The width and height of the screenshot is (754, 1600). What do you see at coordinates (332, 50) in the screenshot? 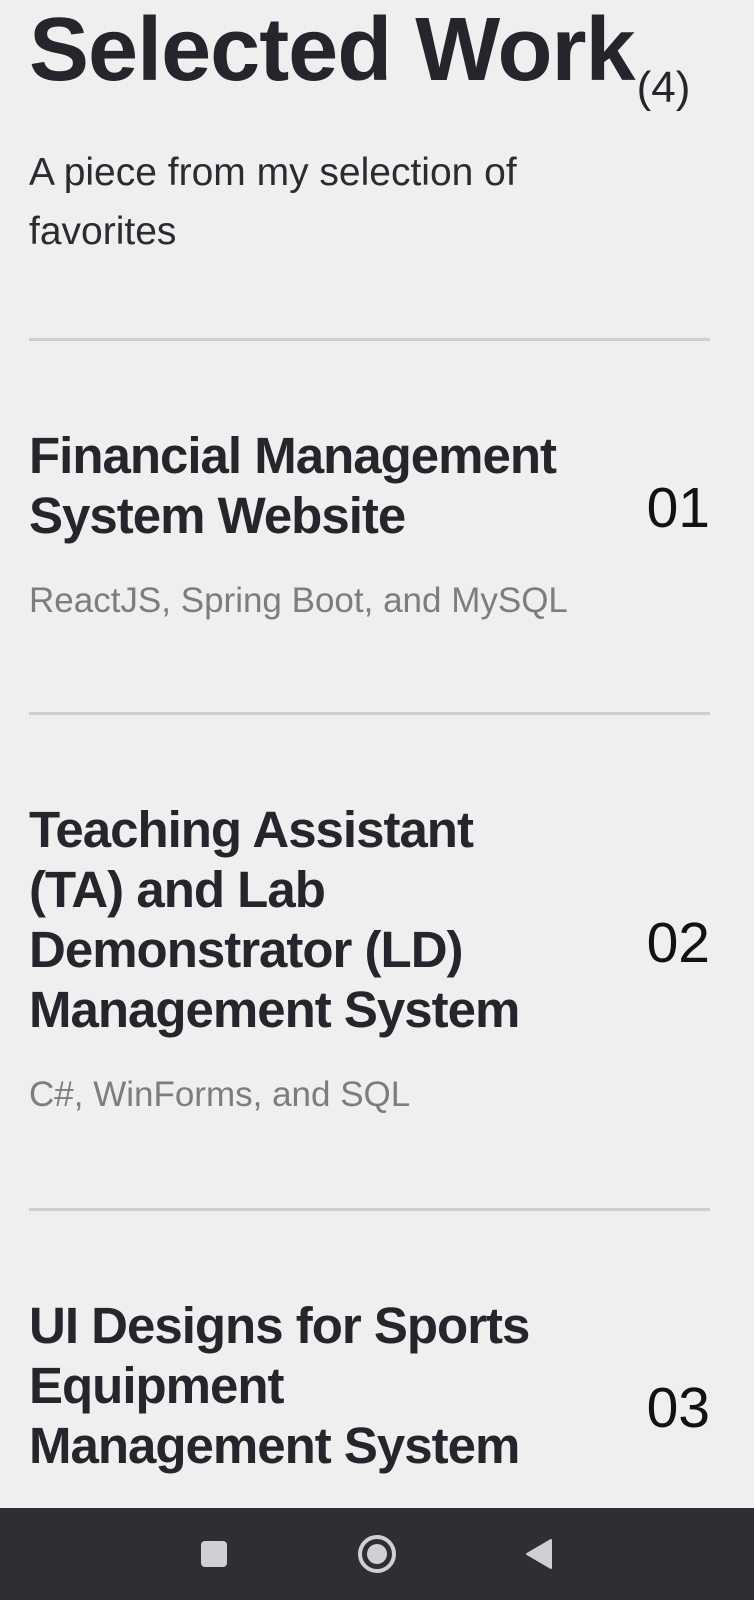
I see `section-title: Selected Work` at bounding box center [332, 50].